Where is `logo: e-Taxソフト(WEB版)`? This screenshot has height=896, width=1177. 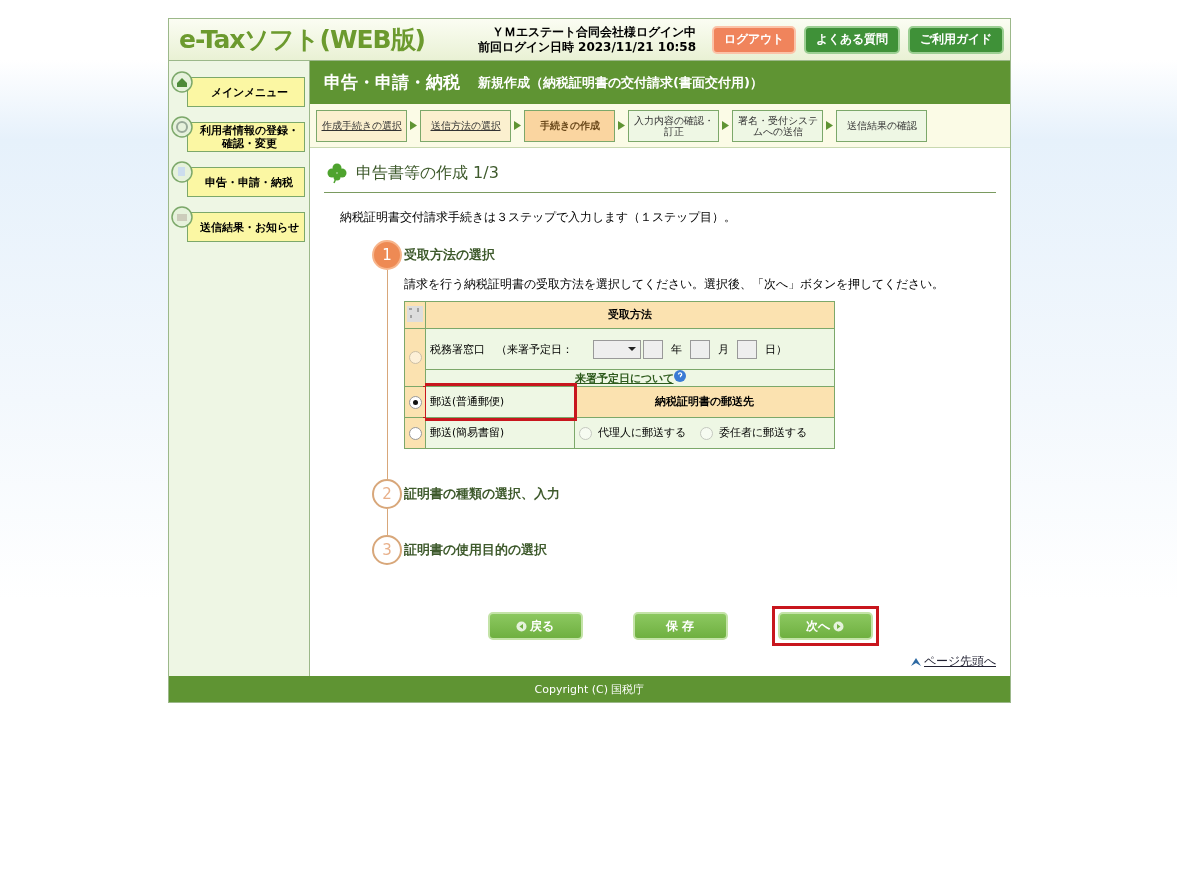 logo: e-Taxソフト(WEB版) is located at coordinates (303, 40).